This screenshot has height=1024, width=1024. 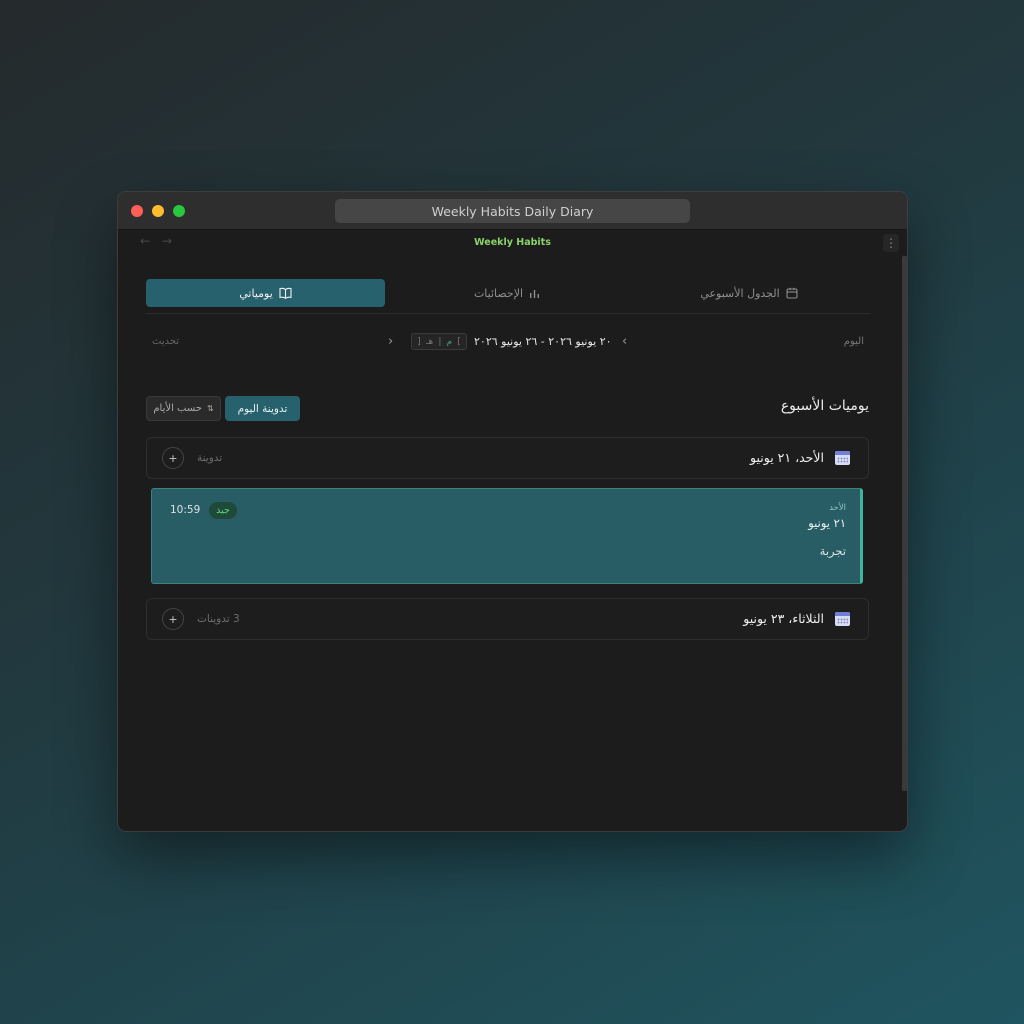 I want to click on today-button: اليوم, so click(x=854, y=341).